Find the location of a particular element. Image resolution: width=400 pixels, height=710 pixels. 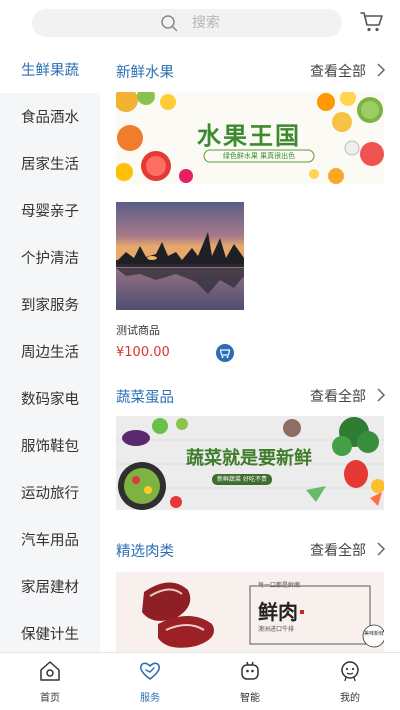

add-to-cart-icon is located at coordinates (225, 353).